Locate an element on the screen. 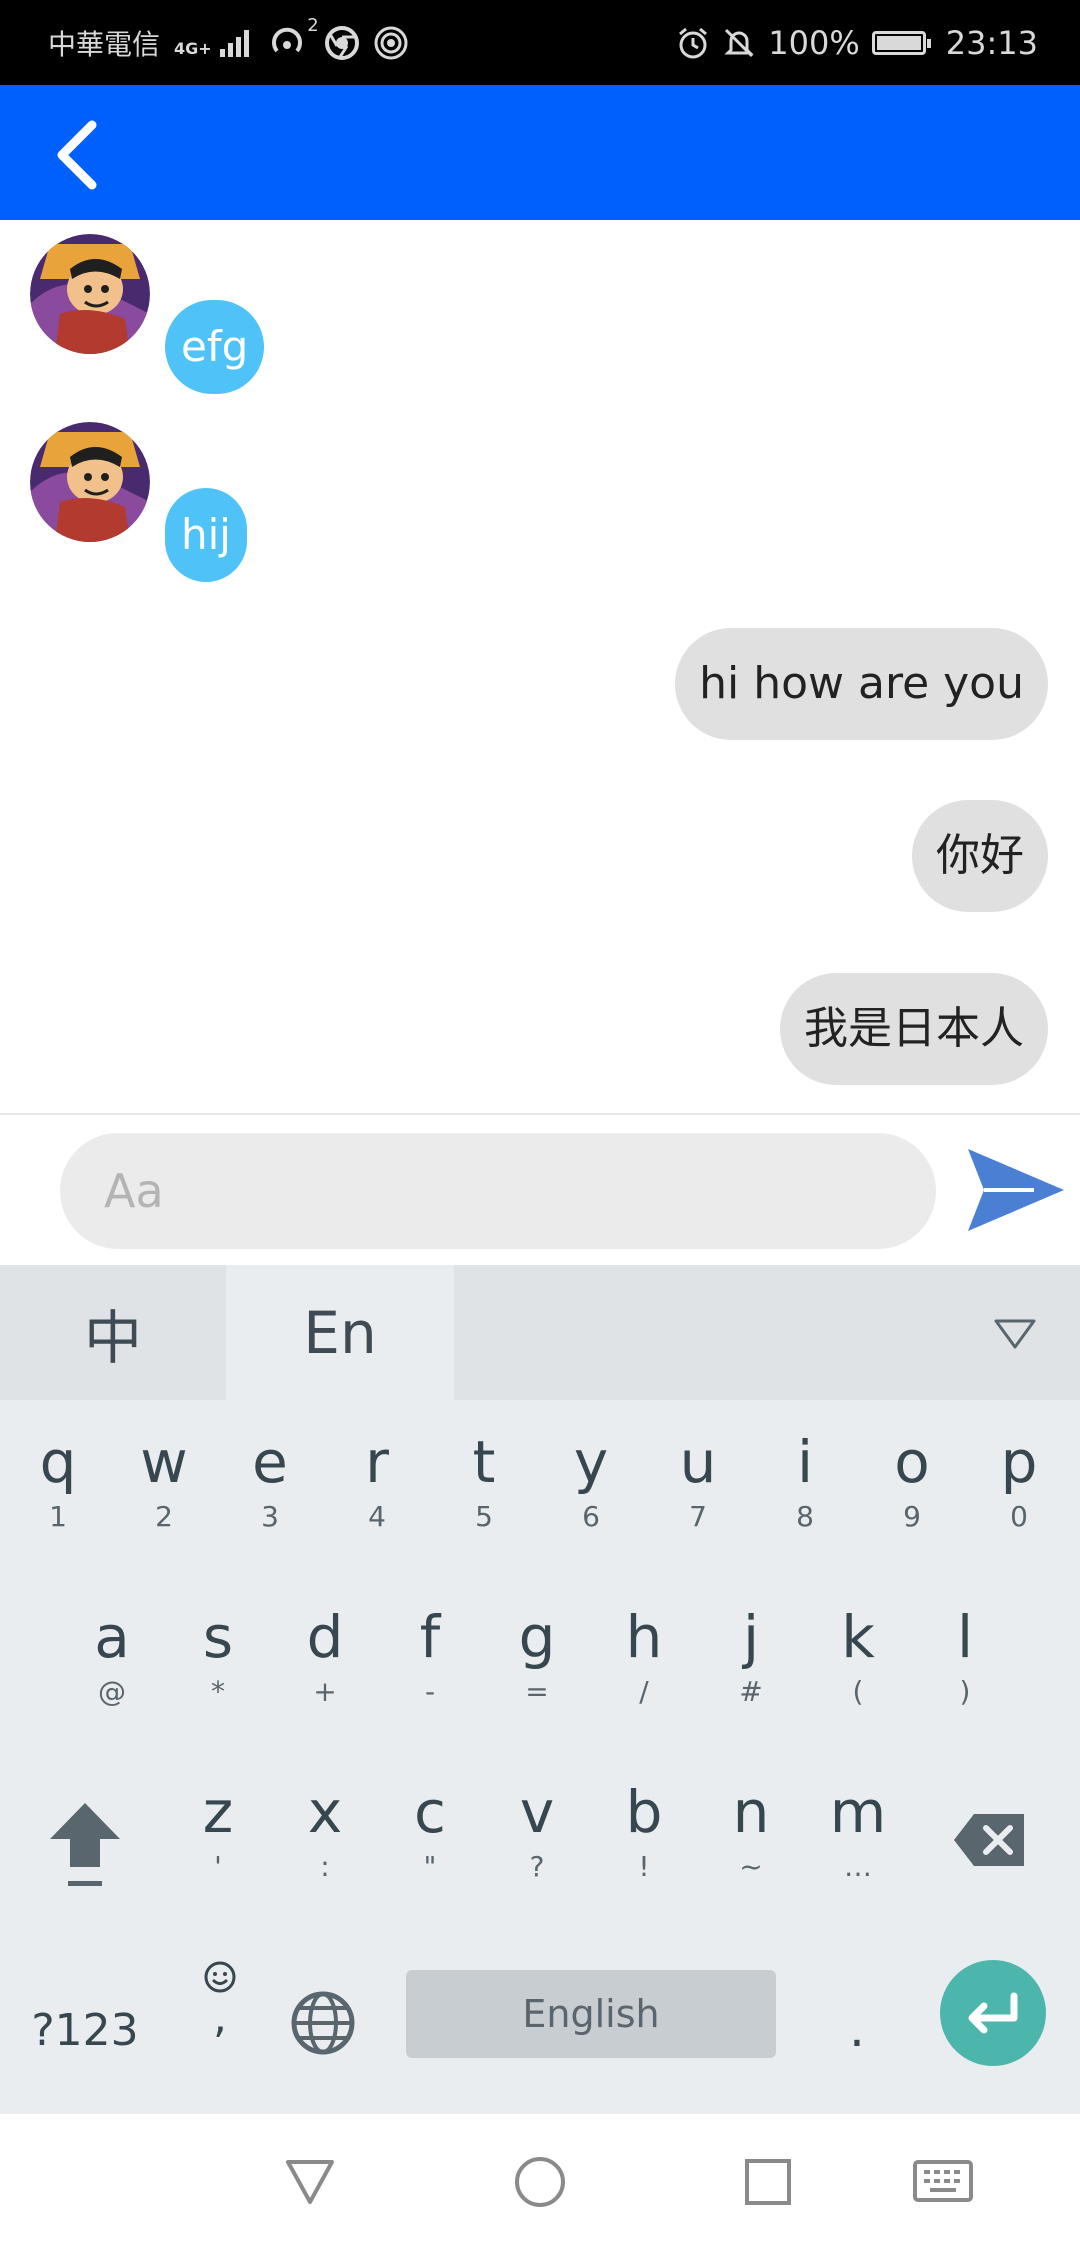 Image resolution: width=1080 pixels, height=2244 pixels. clock: 23:13 is located at coordinates (991, 42).